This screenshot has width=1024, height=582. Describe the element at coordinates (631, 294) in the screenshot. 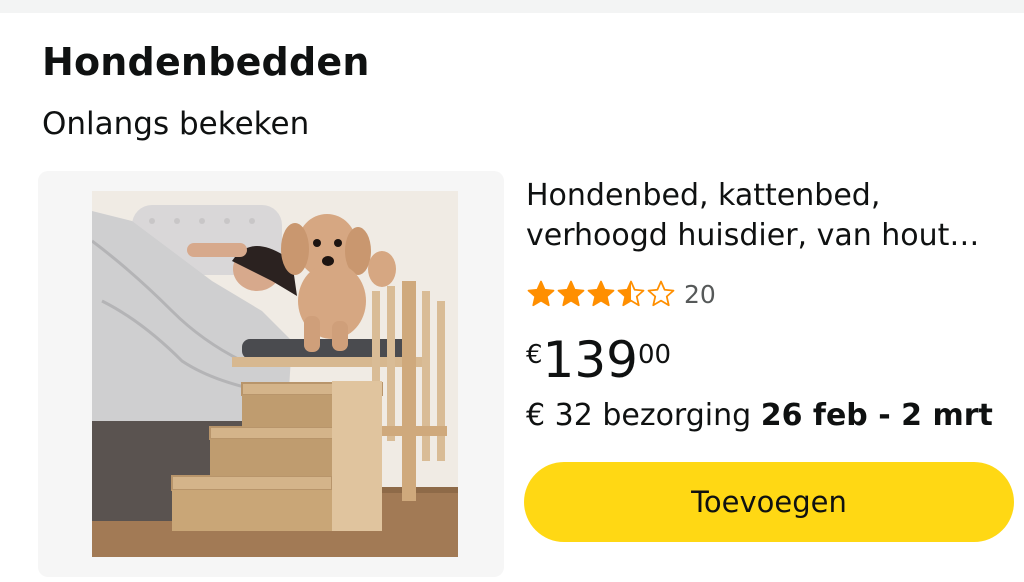

I see `star-half-icon` at that location.